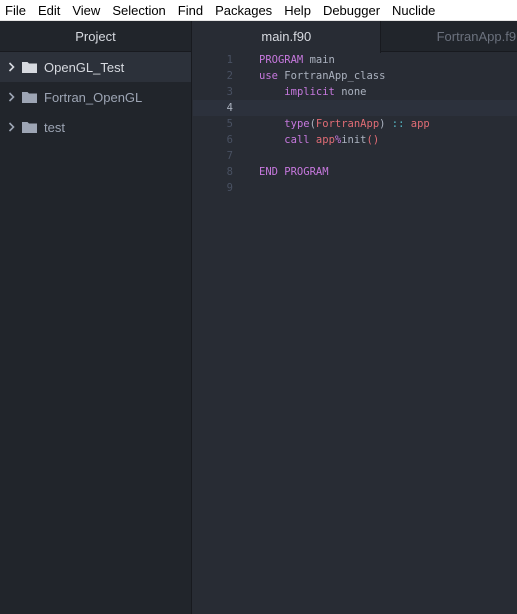 This screenshot has height=614, width=517. I want to click on identifier: FortranApp_class, so click(331, 76).